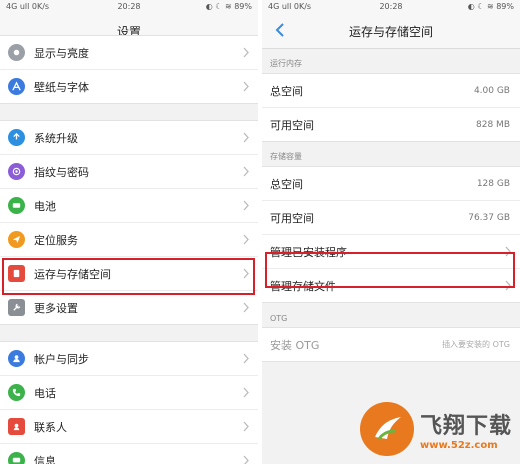 The width and height of the screenshot is (520, 464). What do you see at coordinates (45, 206) in the screenshot?
I see `settings-item-label: 电池` at bounding box center [45, 206].